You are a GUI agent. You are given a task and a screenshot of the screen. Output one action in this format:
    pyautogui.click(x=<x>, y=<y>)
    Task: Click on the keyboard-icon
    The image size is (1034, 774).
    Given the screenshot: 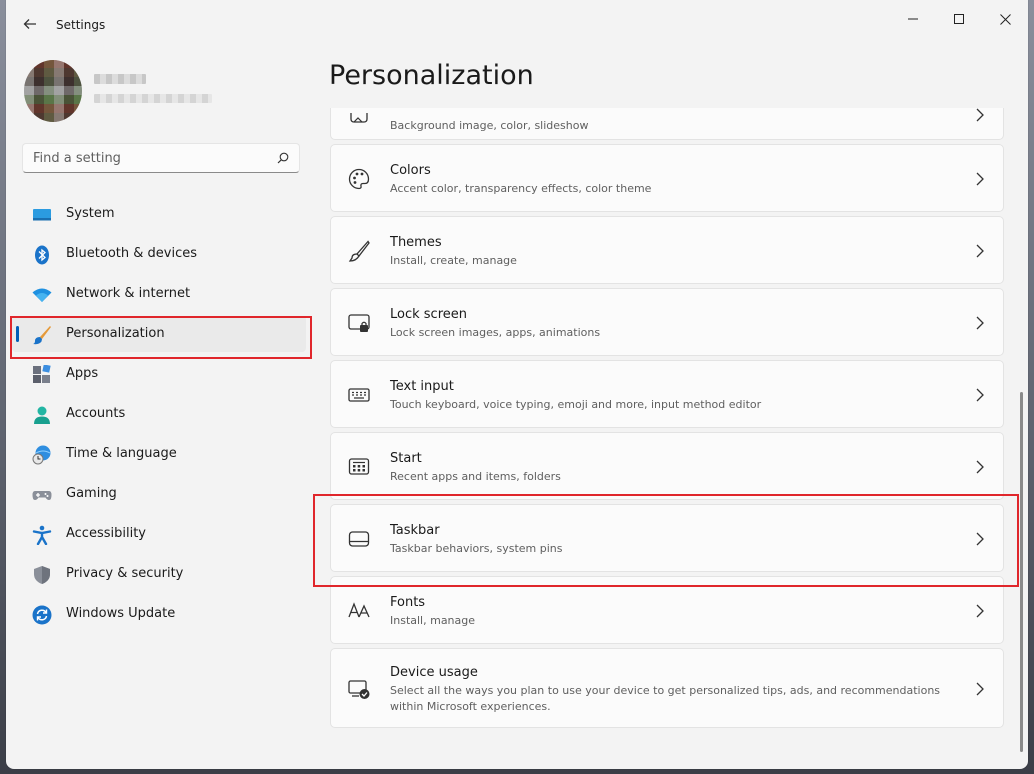 What is the action you would take?
    pyautogui.click(x=359, y=395)
    